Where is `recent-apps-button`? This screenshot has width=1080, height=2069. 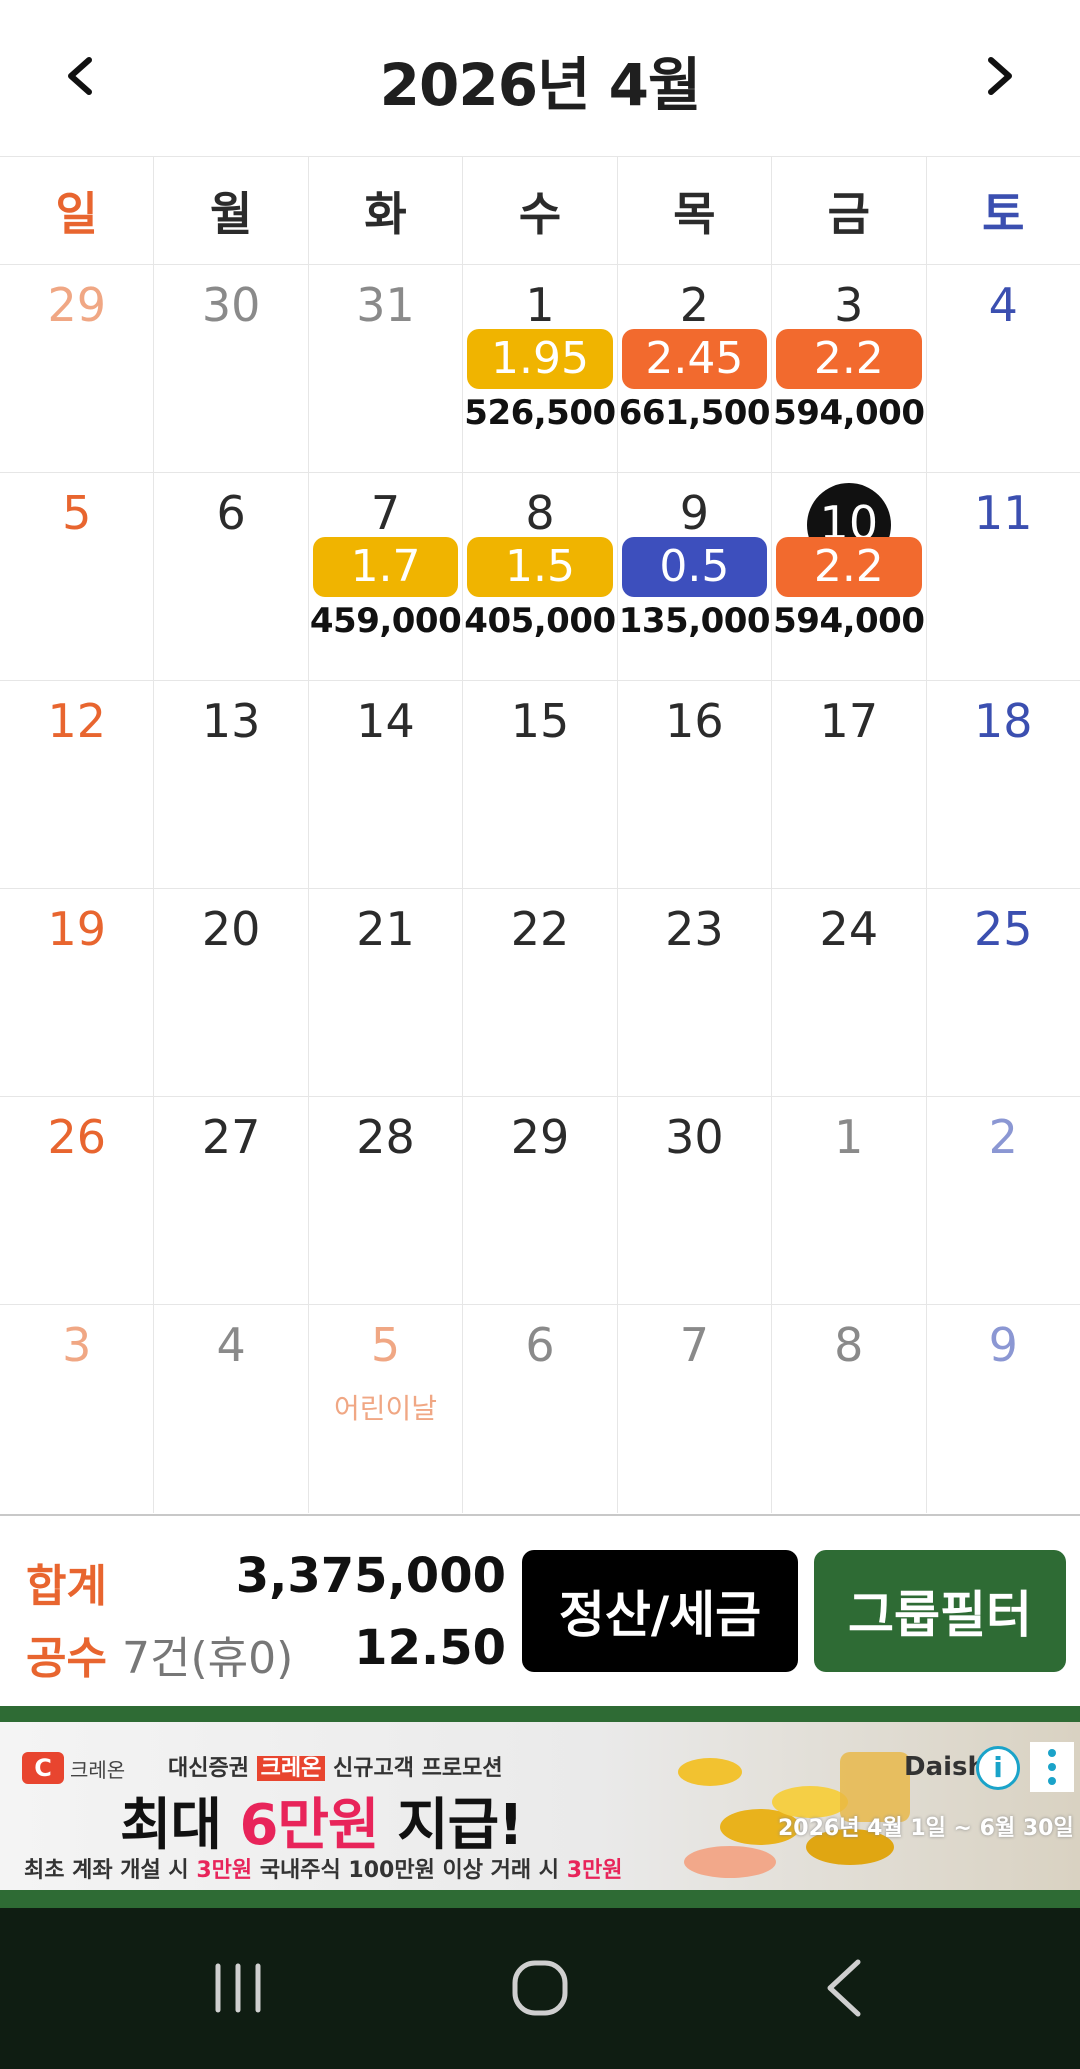
recent-apps-button is located at coordinates (238, 1988).